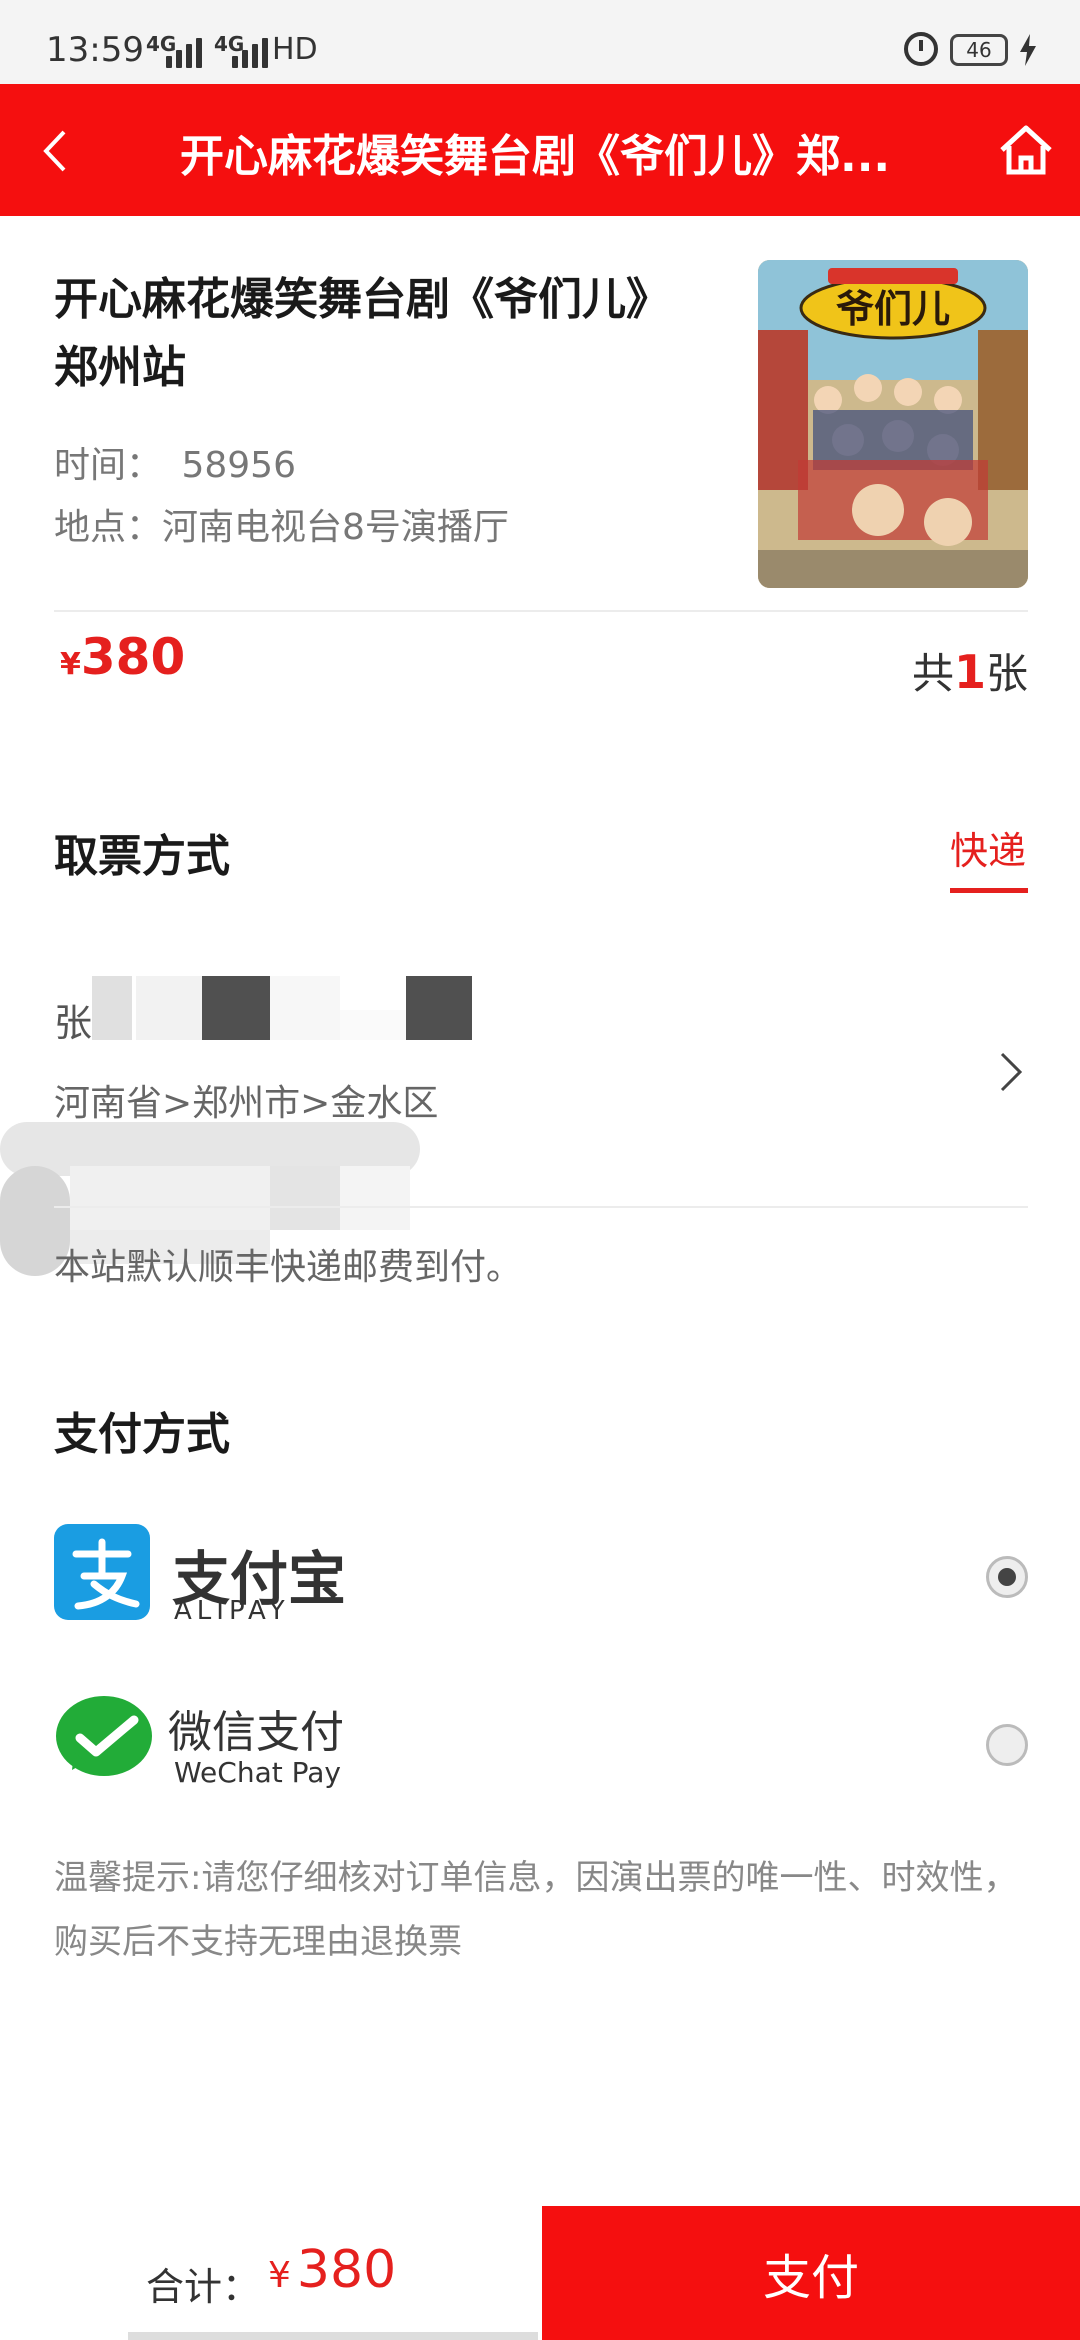  Describe the element at coordinates (142, 856) in the screenshot. I see `pickup-section-title: 取票方式` at that location.